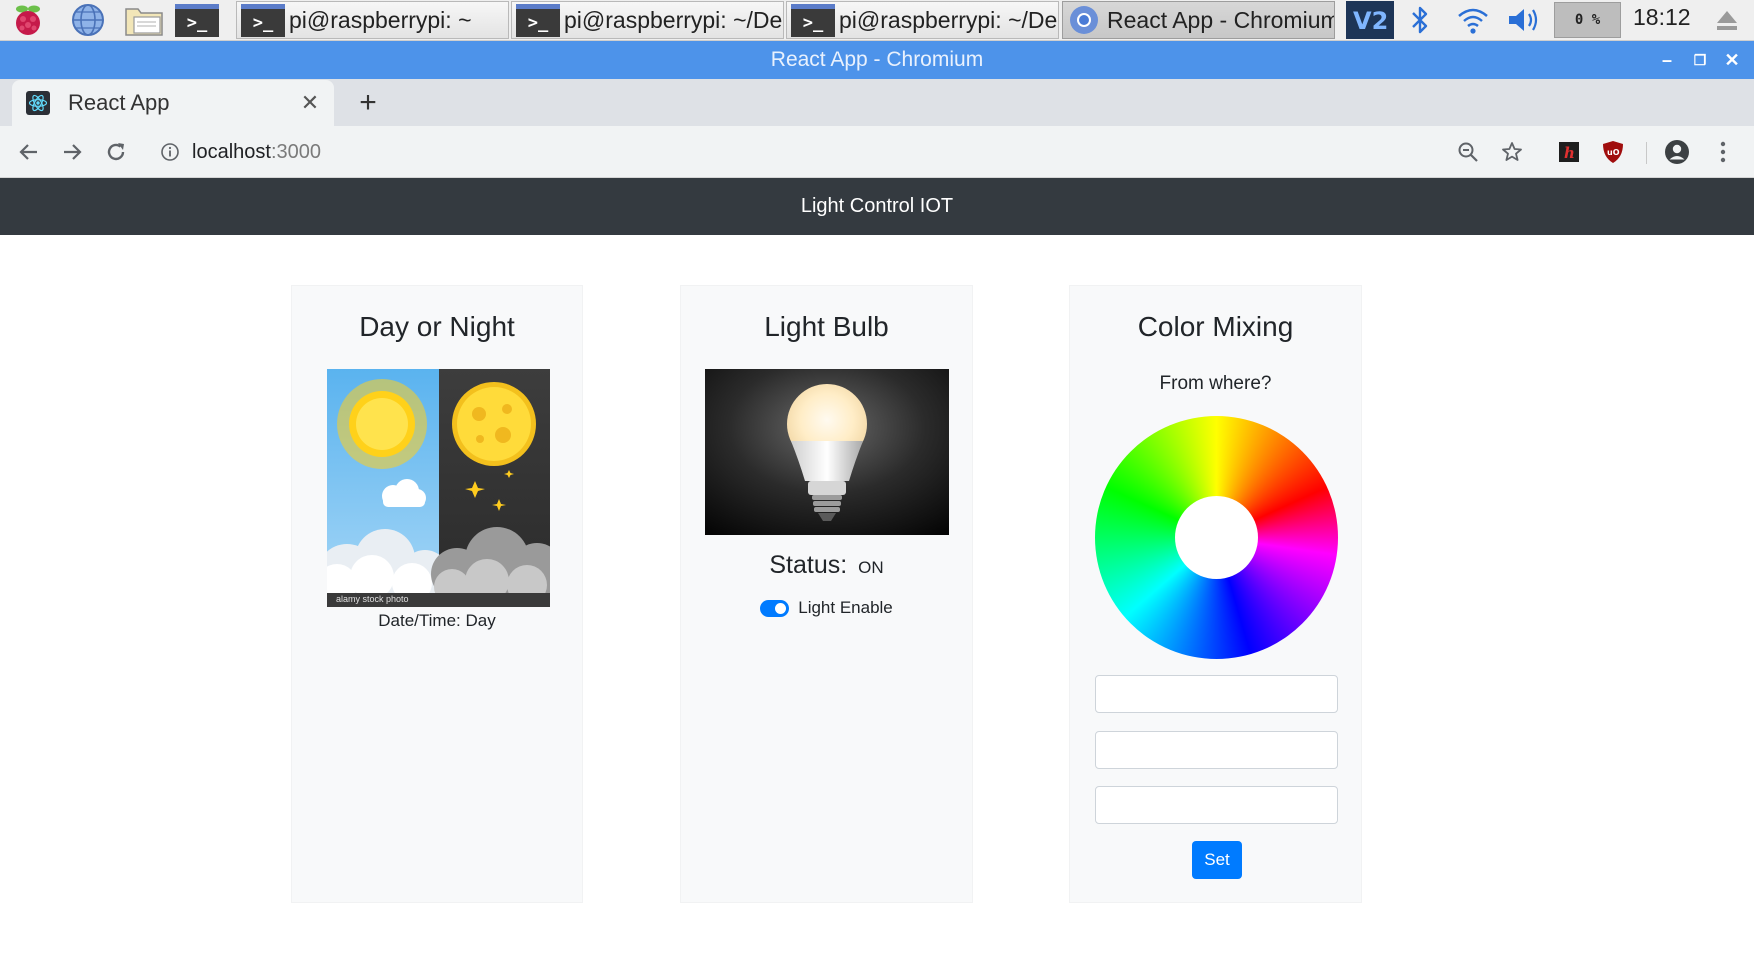  Describe the element at coordinates (1473, 20) in the screenshot. I see `wifi-icon` at that location.